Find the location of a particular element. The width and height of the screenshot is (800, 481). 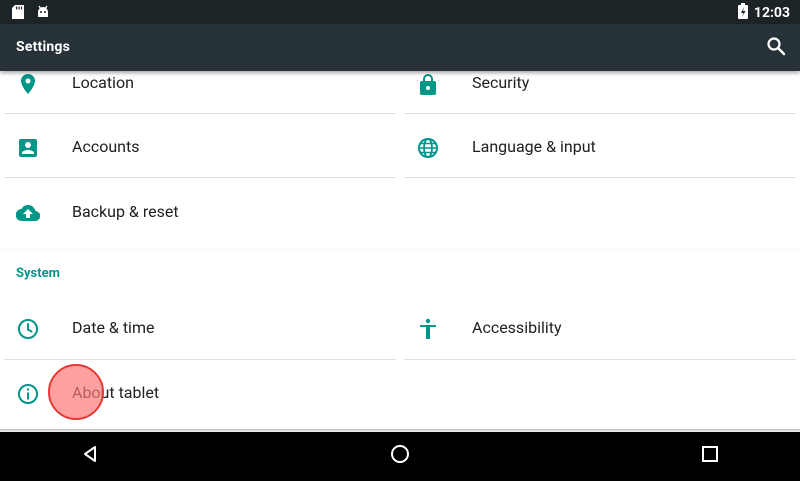

status-time: 12:03 is located at coordinates (771, 13).